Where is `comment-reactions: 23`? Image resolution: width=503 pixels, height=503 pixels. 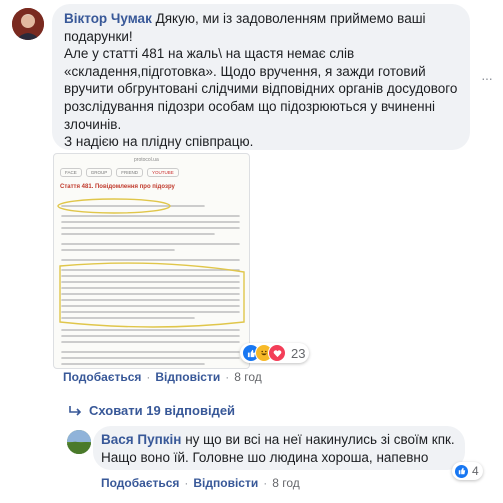
comment-reactions: 23 is located at coordinates (275, 353).